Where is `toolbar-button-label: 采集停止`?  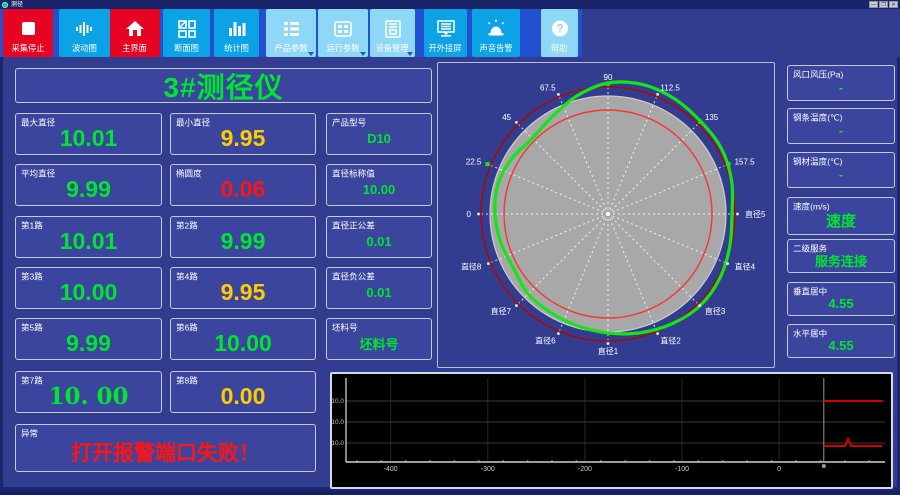
toolbar-button-label: 采集停止 is located at coordinates (28, 48).